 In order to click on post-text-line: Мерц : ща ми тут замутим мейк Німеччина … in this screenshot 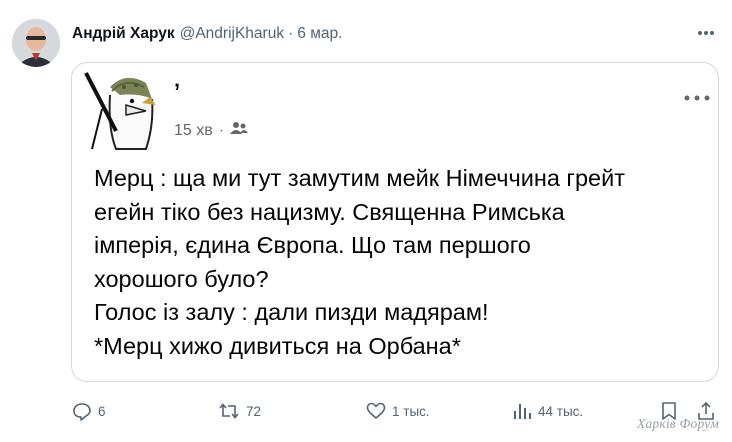, I will do `click(360, 178)`.